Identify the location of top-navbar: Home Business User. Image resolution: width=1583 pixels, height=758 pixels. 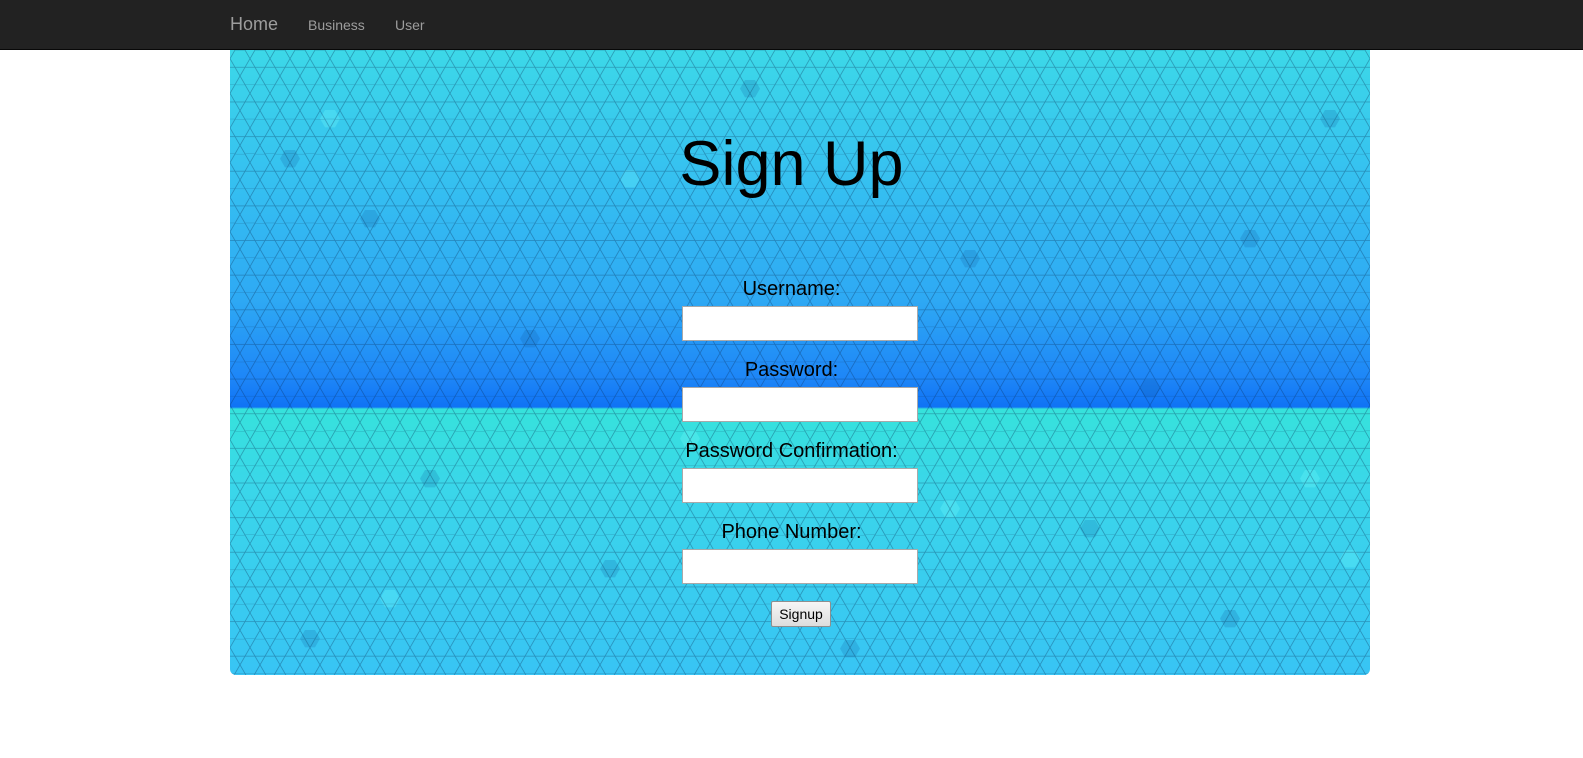
(791, 25).